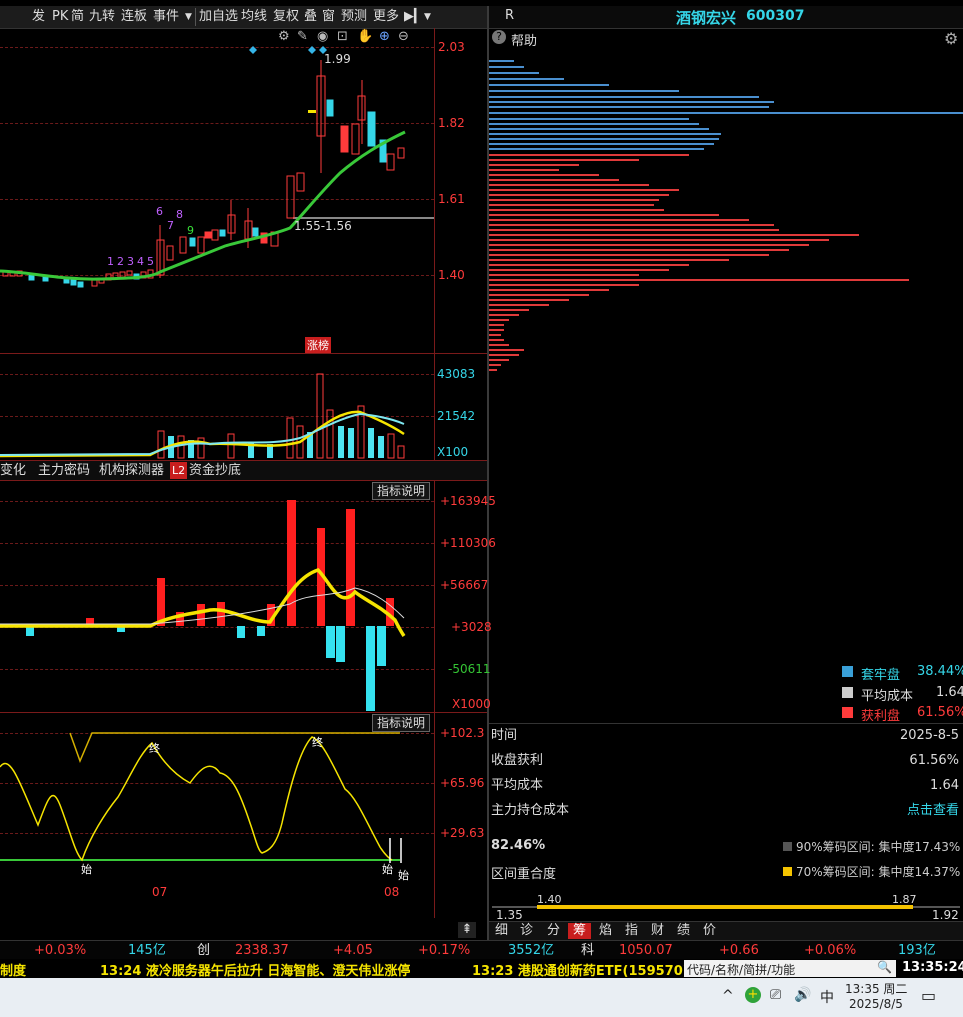 This screenshot has height=1017, width=963. What do you see at coordinates (353, 950) in the screenshot?
I see `ticker-change: +4.05` at bounding box center [353, 950].